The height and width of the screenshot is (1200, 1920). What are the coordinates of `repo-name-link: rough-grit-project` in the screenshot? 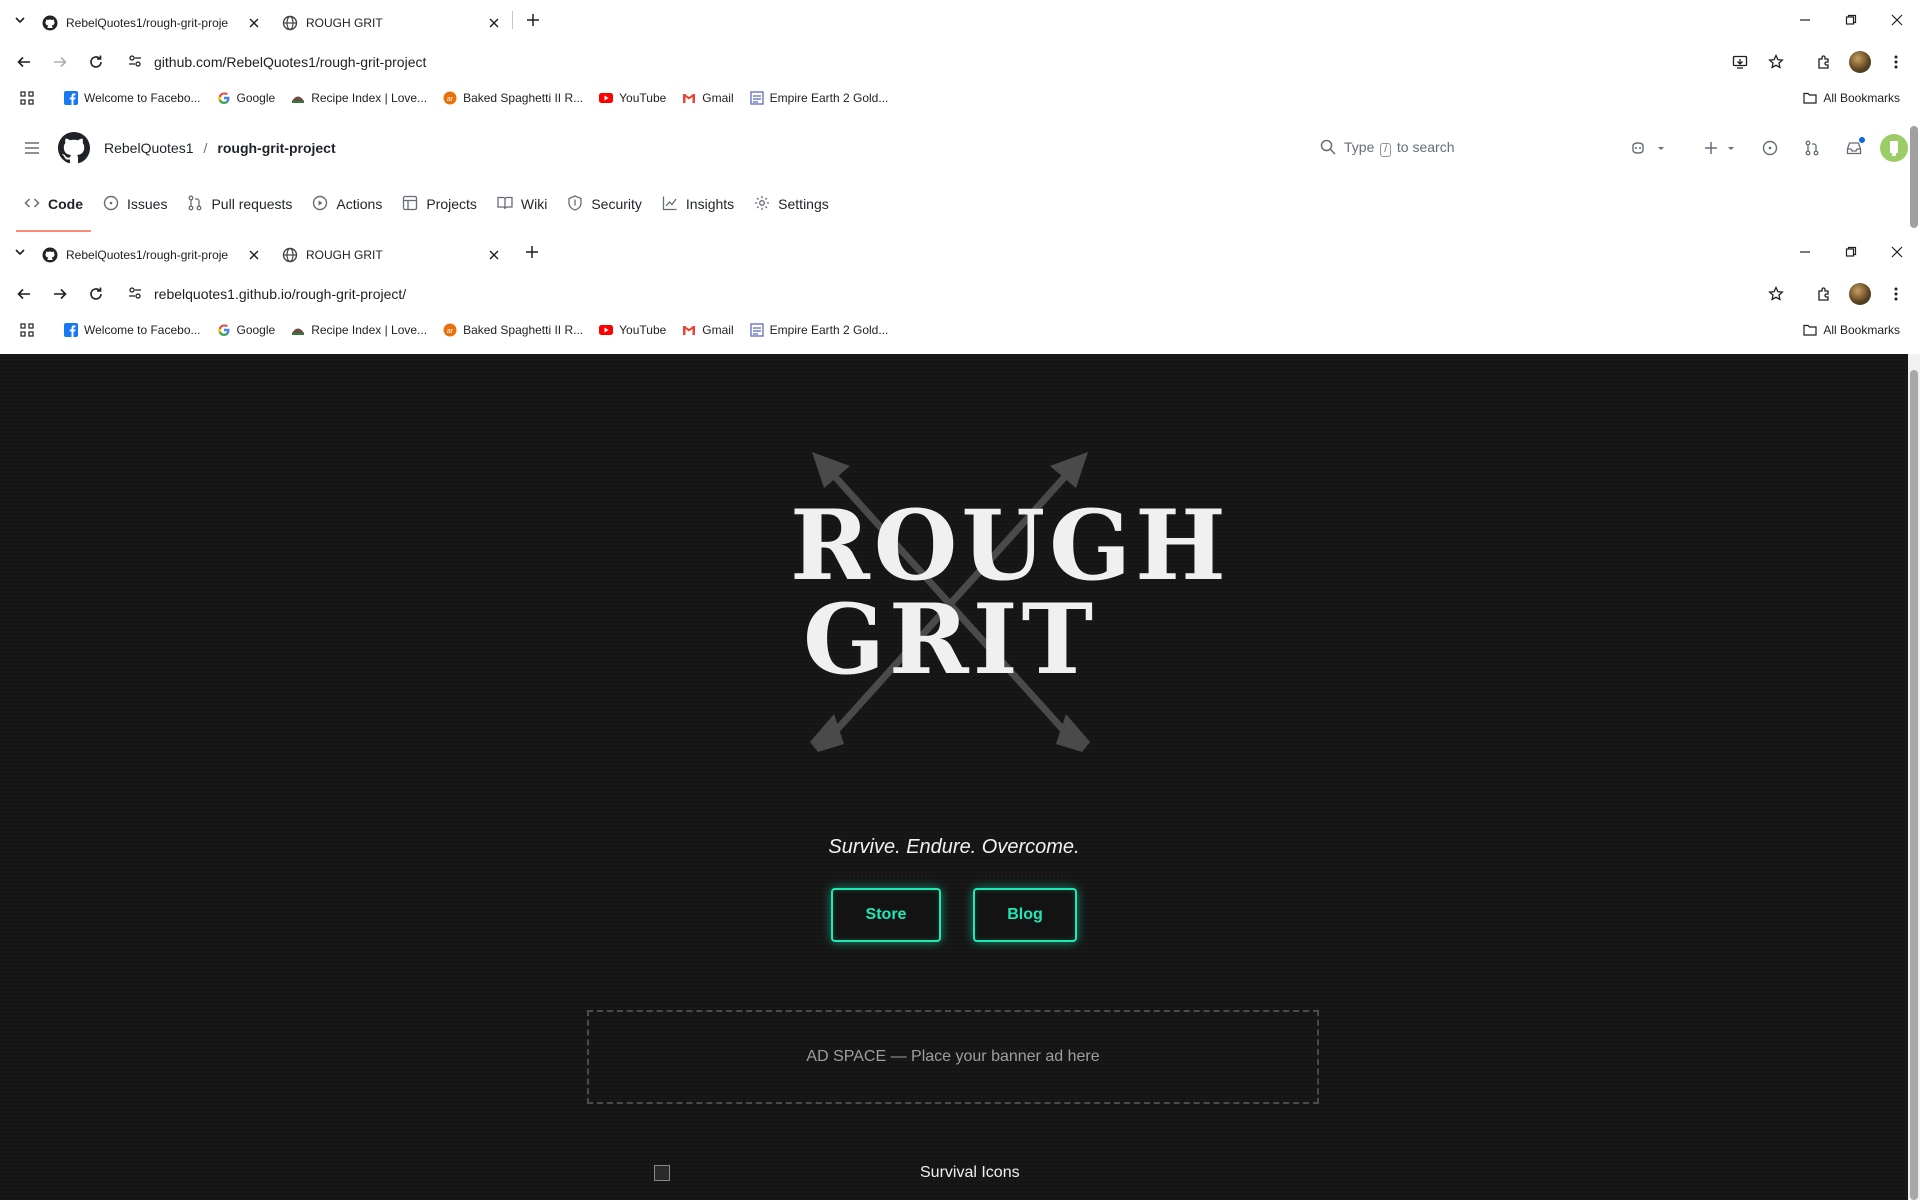 It's located at (276, 148).